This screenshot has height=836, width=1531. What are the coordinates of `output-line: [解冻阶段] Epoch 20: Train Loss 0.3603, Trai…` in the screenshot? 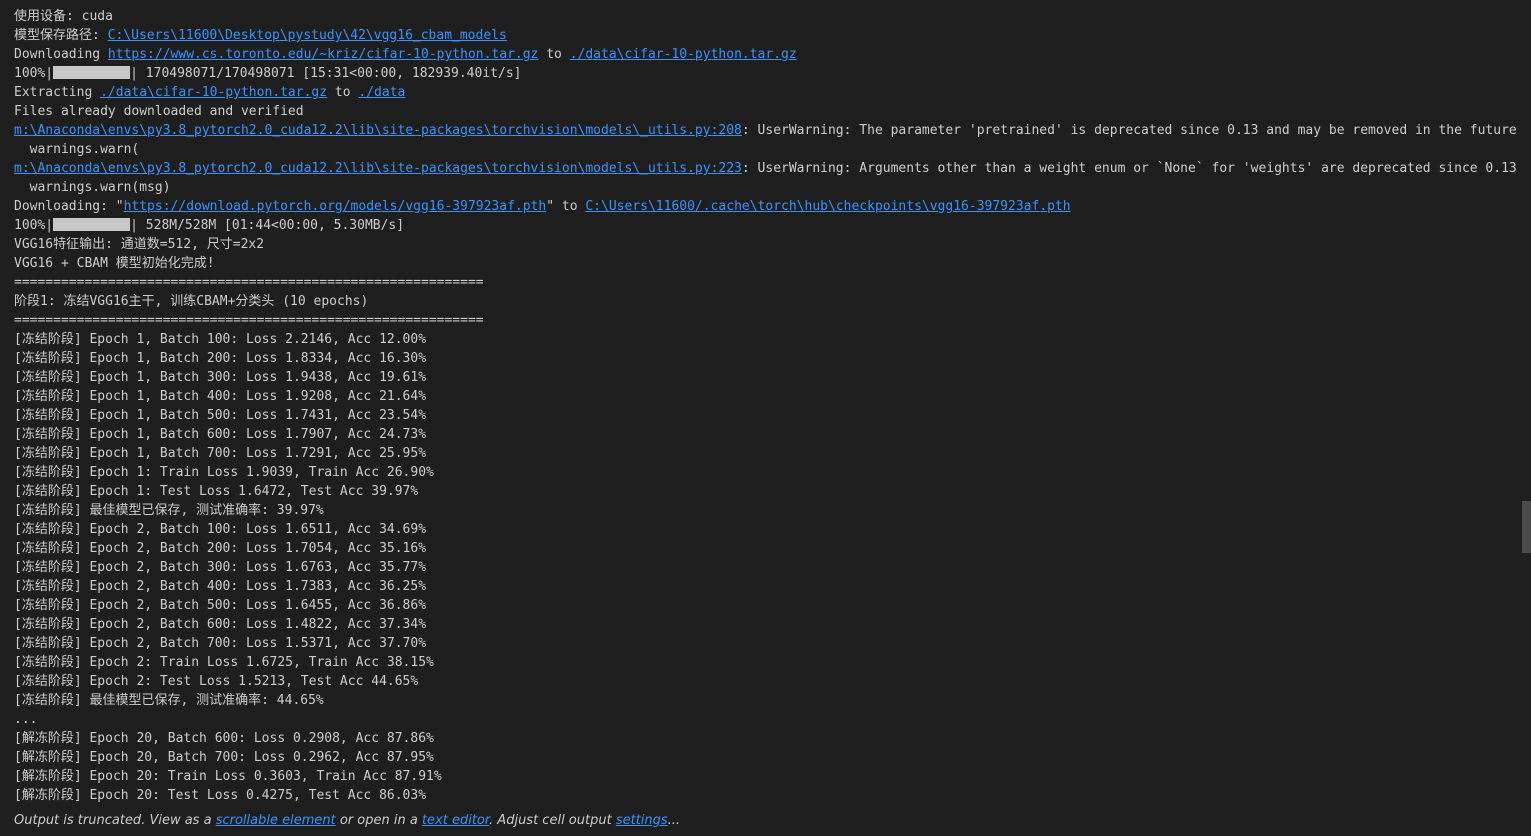 It's located at (765, 776).